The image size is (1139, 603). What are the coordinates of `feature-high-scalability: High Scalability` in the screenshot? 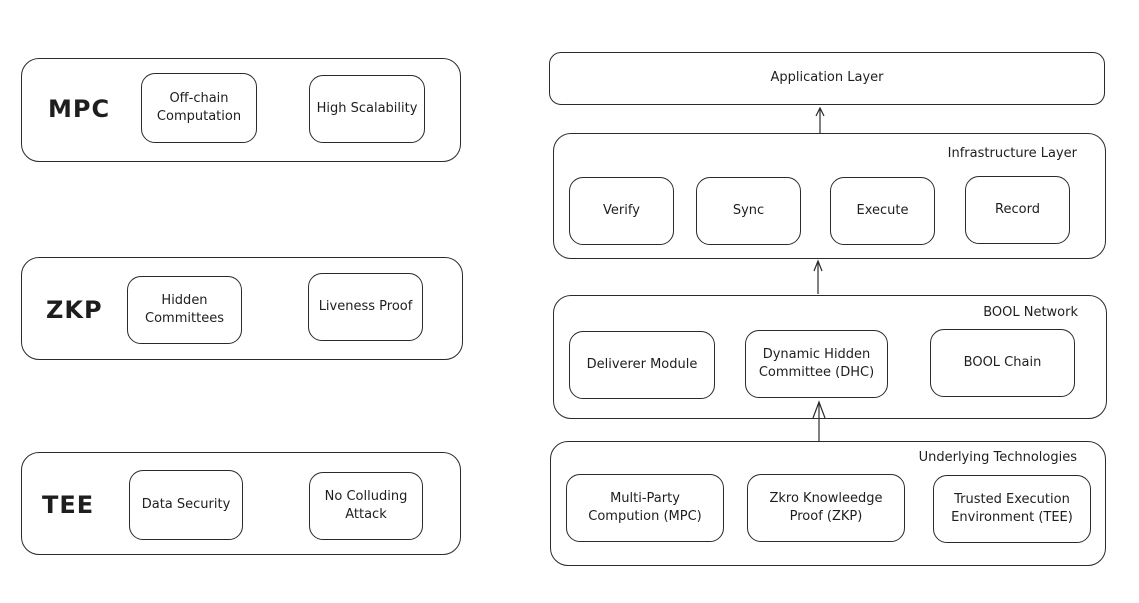 It's located at (367, 109).